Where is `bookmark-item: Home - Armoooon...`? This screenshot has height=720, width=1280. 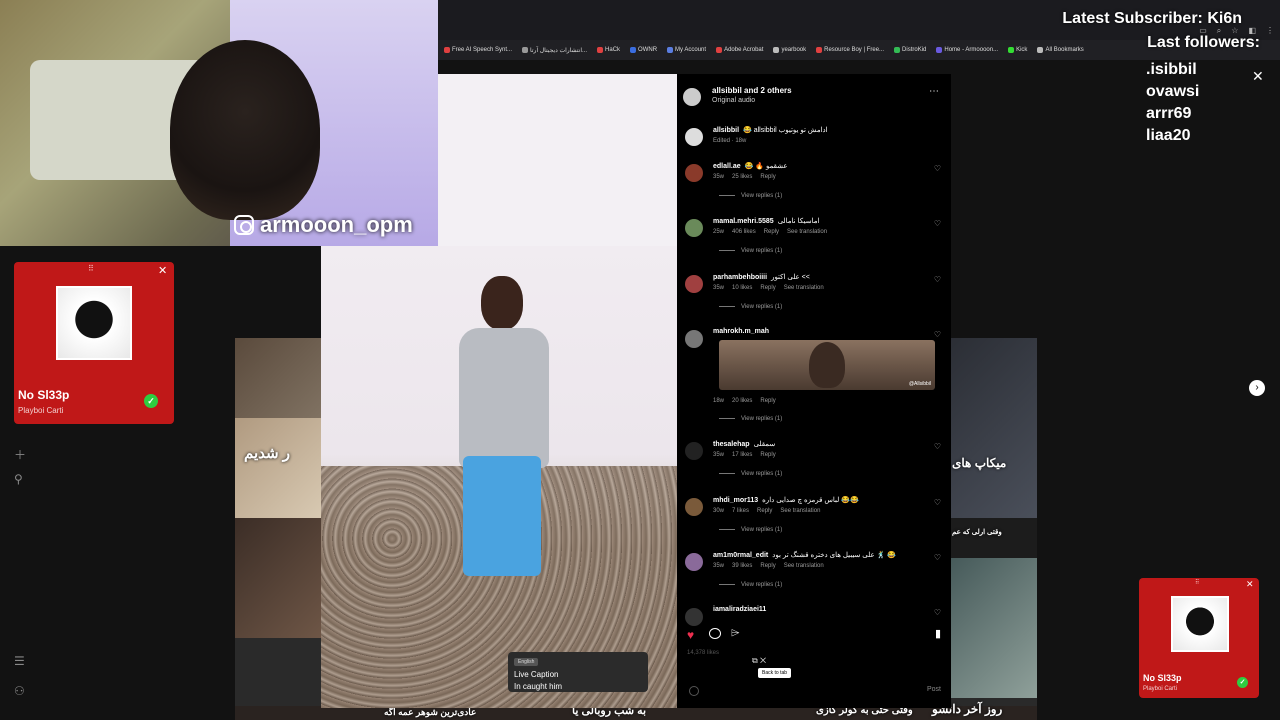
bookmark-item: Home - Armoooon... is located at coordinates (967, 50).